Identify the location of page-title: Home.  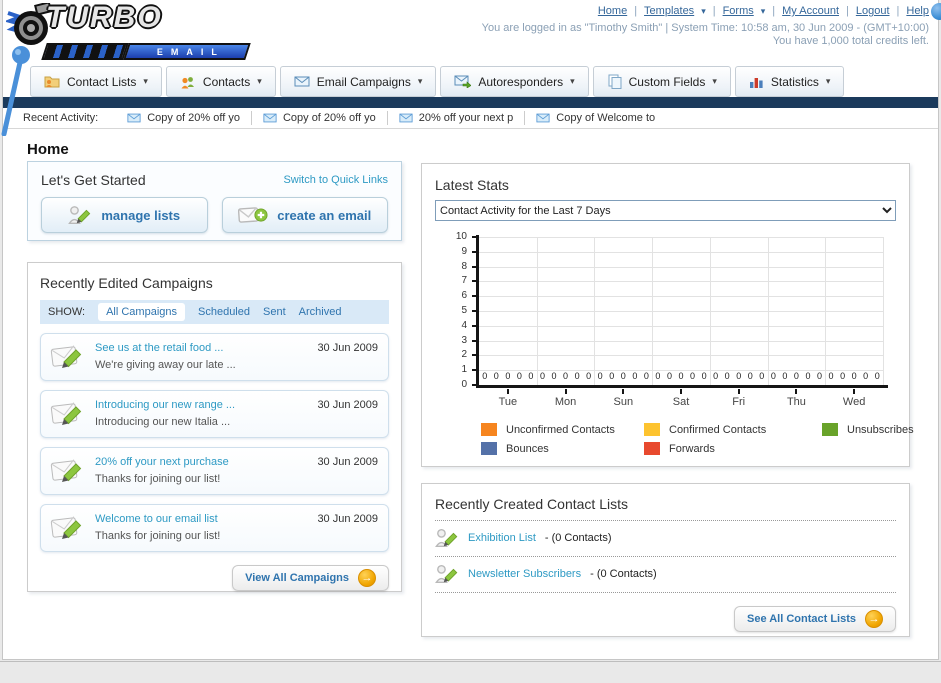
(48, 150).